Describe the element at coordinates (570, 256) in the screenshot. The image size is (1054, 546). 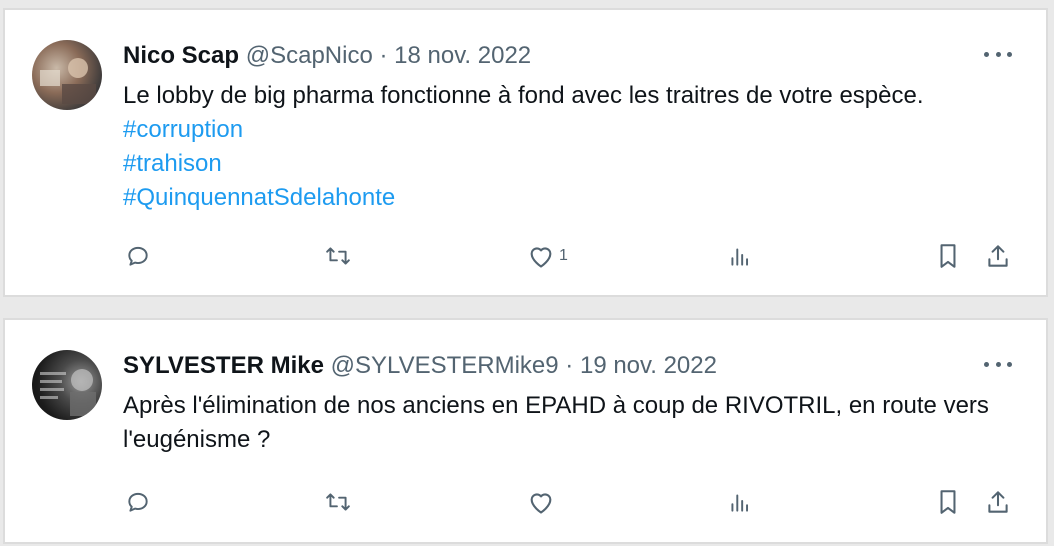
I see `tweet-actions: 1` at that location.